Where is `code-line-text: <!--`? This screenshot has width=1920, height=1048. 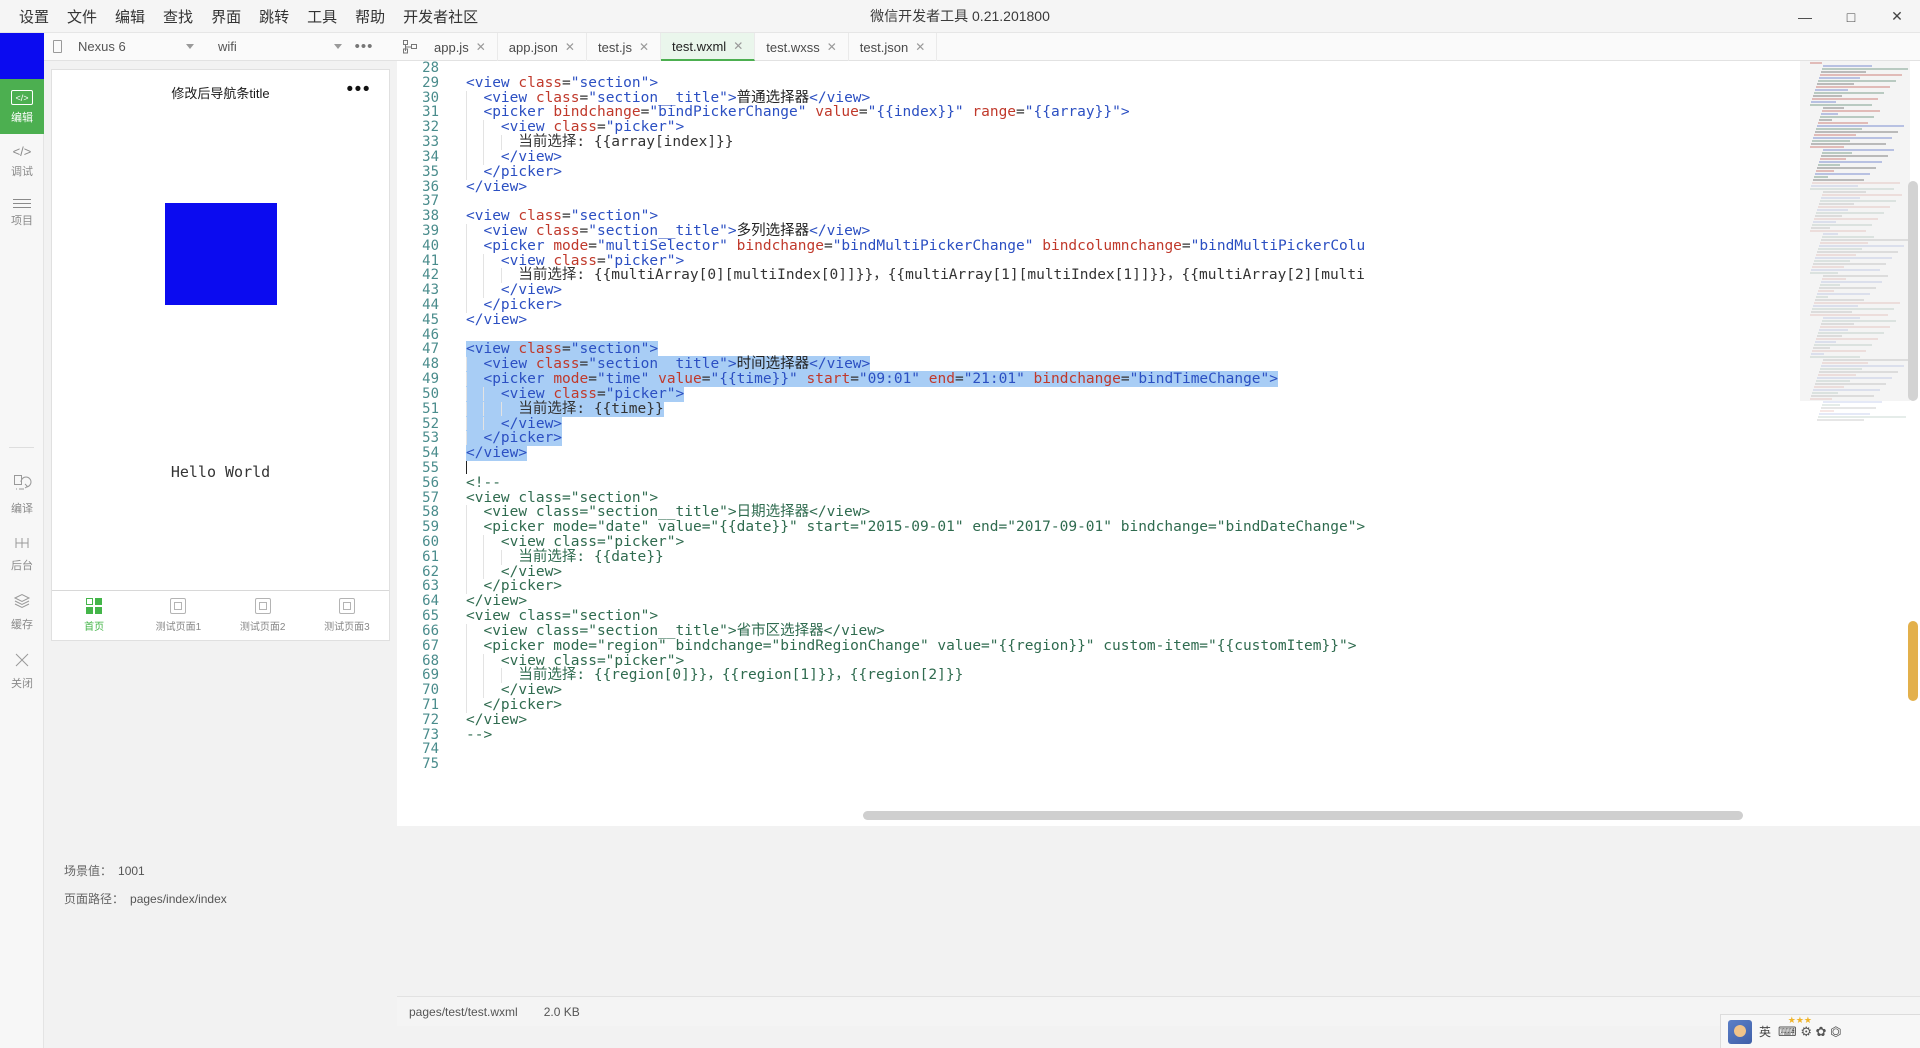
code-line-text: <!-- is located at coordinates (475, 483).